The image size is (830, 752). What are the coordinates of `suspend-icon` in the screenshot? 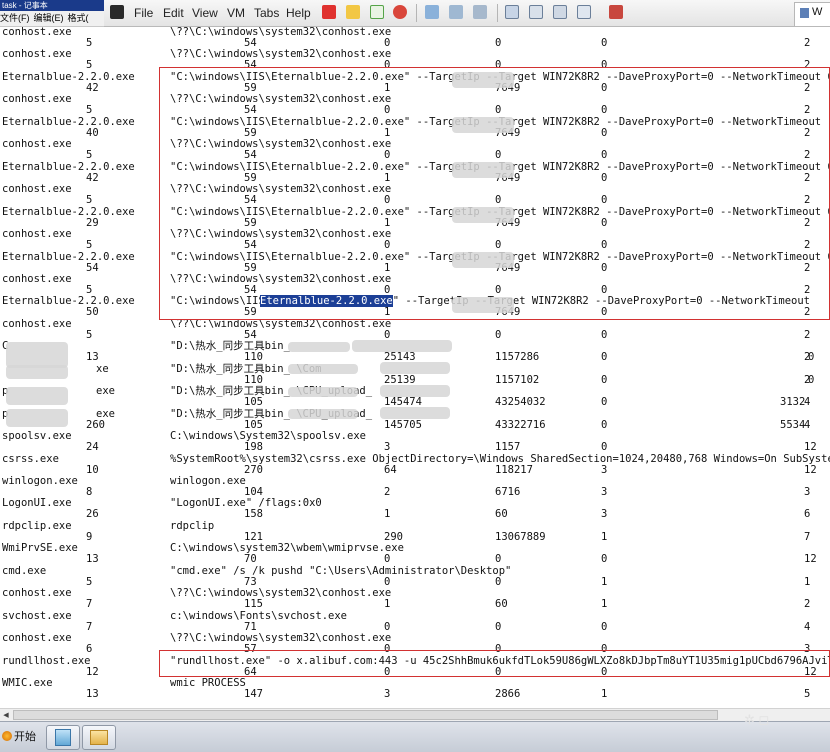 It's located at (353, 12).